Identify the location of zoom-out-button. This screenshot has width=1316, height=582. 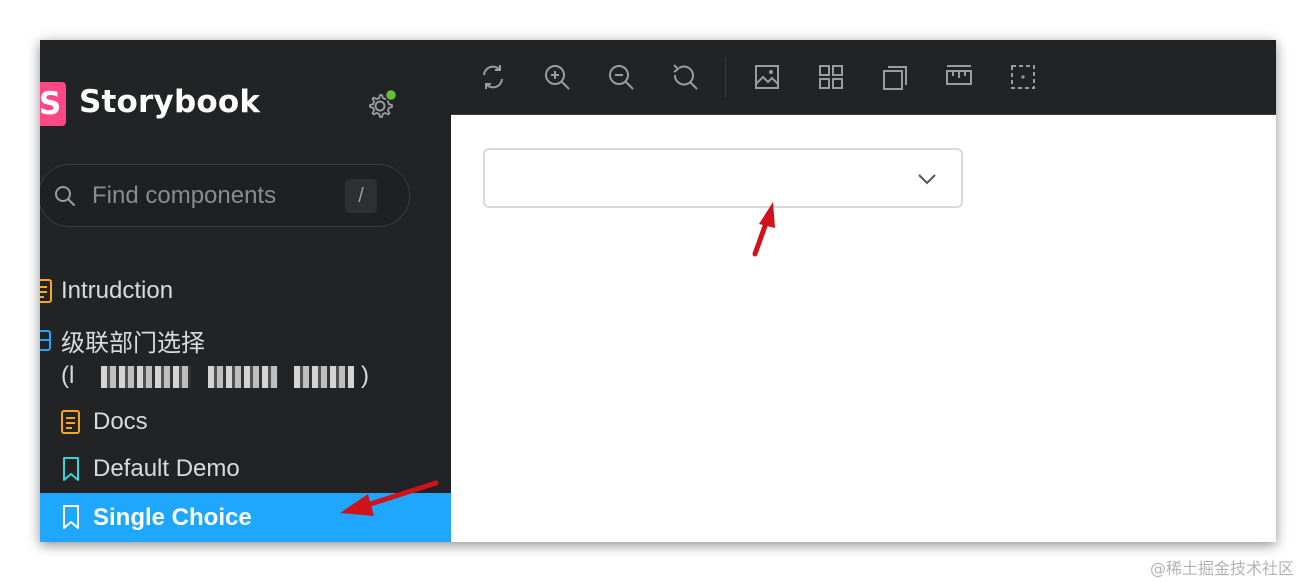
(621, 77).